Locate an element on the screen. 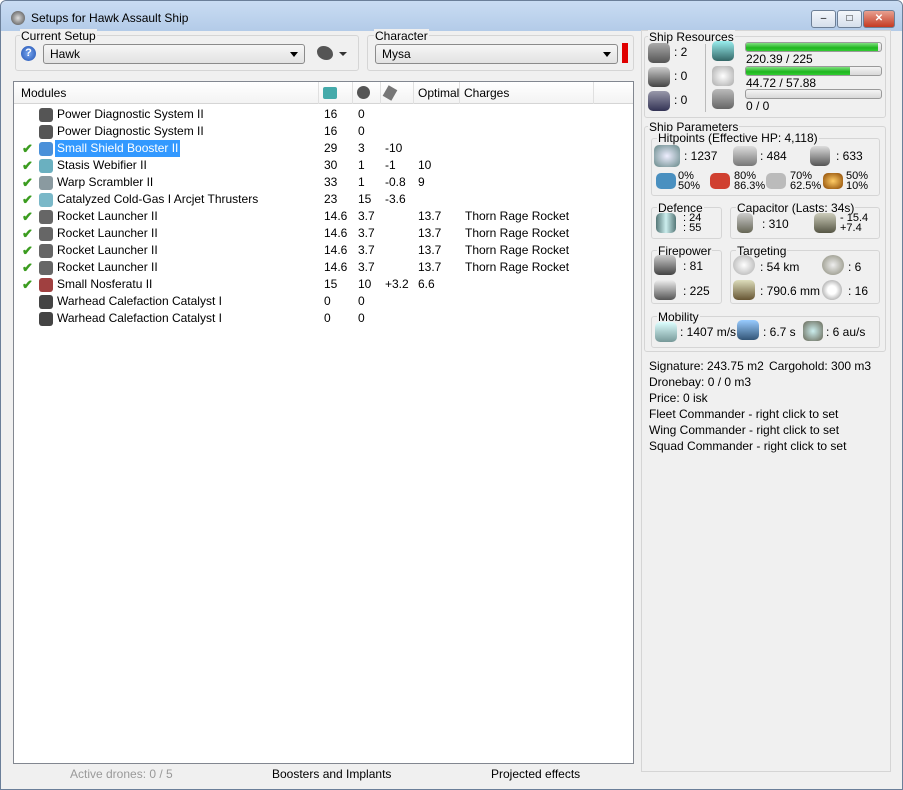 This screenshot has height=790, width=903. wing-commander: Wing Commander - right click to set is located at coordinates (744, 430).